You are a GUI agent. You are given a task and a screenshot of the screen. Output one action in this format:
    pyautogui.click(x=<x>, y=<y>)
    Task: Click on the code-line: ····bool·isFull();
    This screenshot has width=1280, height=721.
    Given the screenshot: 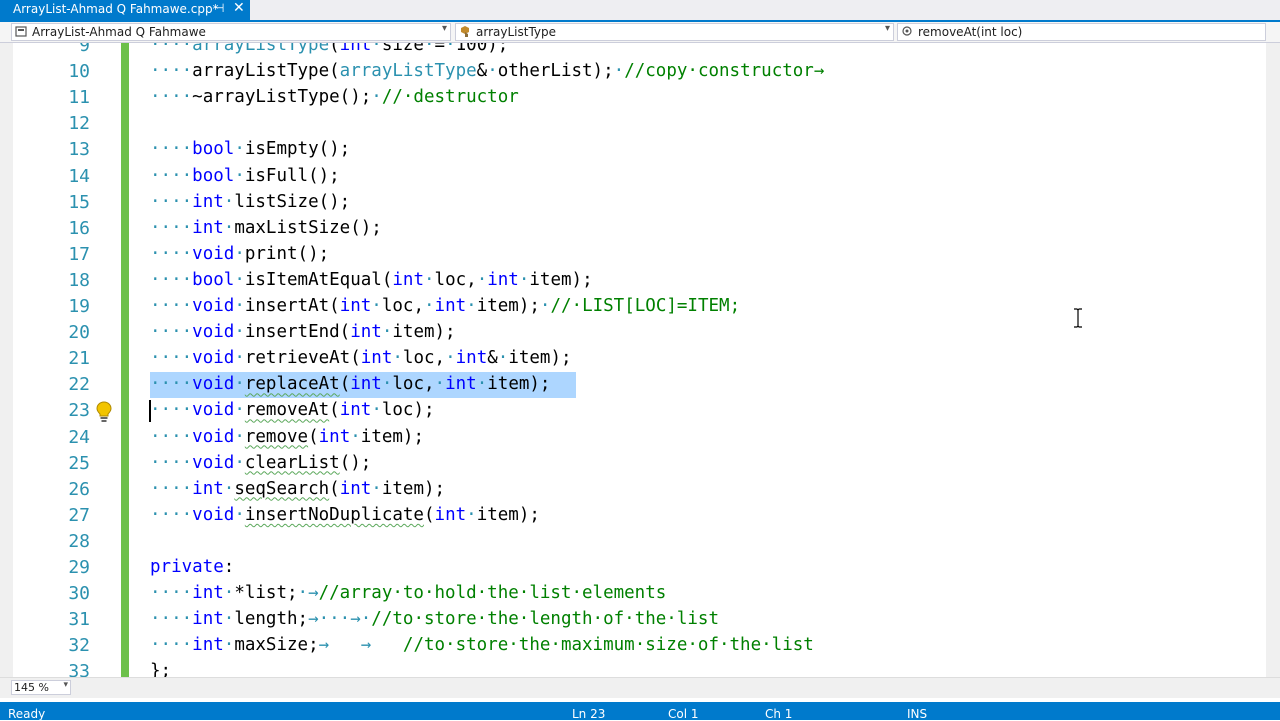 What is the action you would take?
    pyautogui.click(x=245, y=176)
    